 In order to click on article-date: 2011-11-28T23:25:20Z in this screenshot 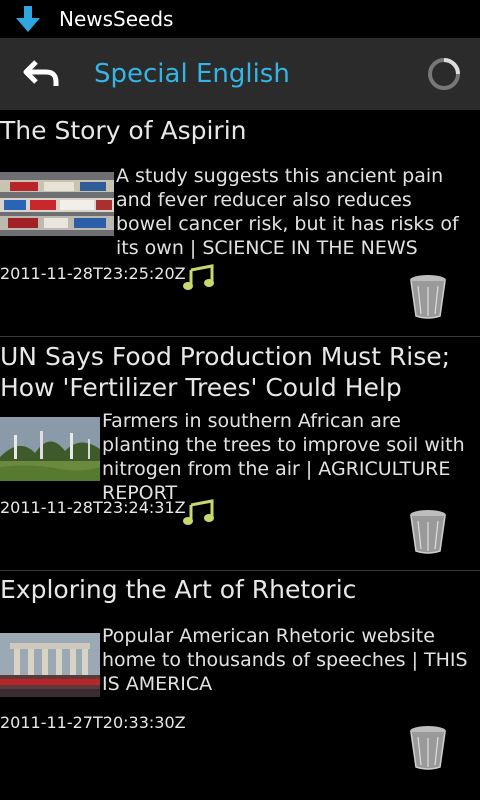, I will do `click(93, 273)`.